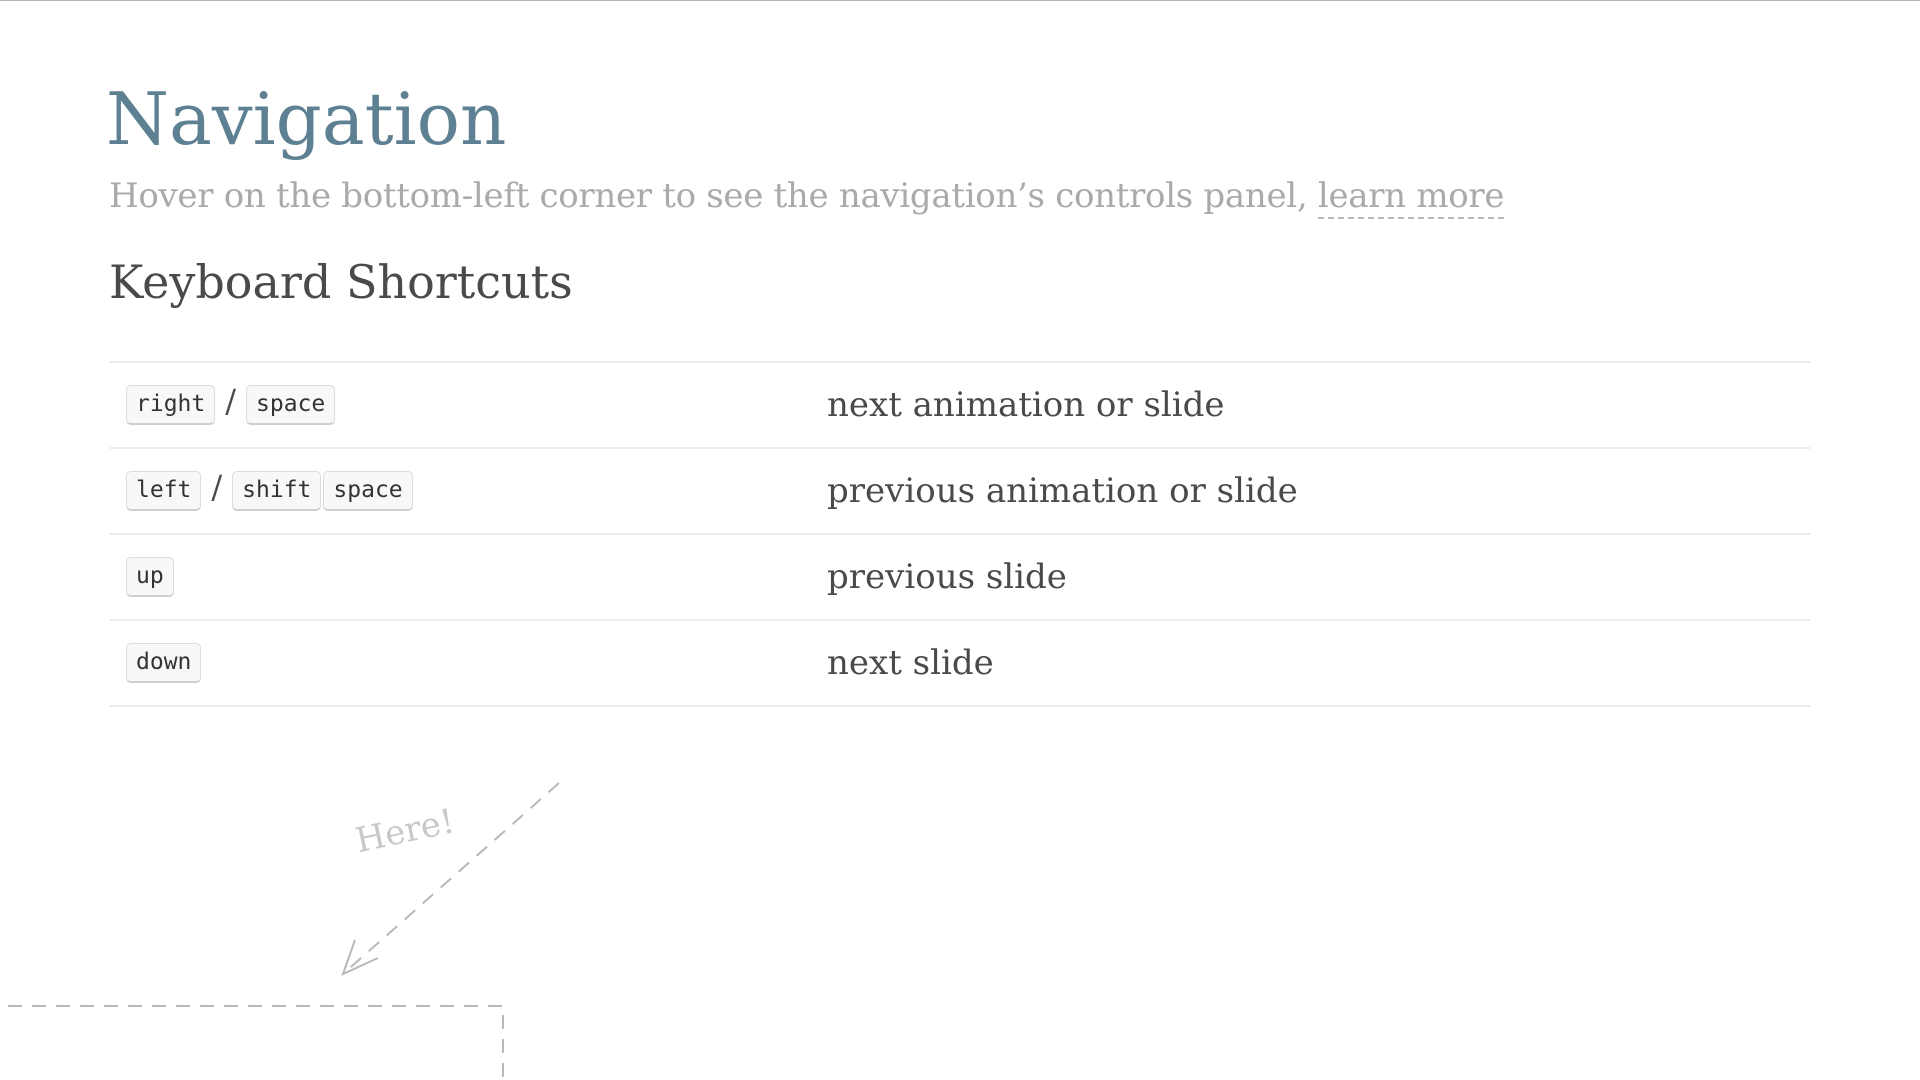 The width and height of the screenshot is (1920, 1080). What do you see at coordinates (256, 1042) in the screenshot?
I see `controls-panel-outline` at bounding box center [256, 1042].